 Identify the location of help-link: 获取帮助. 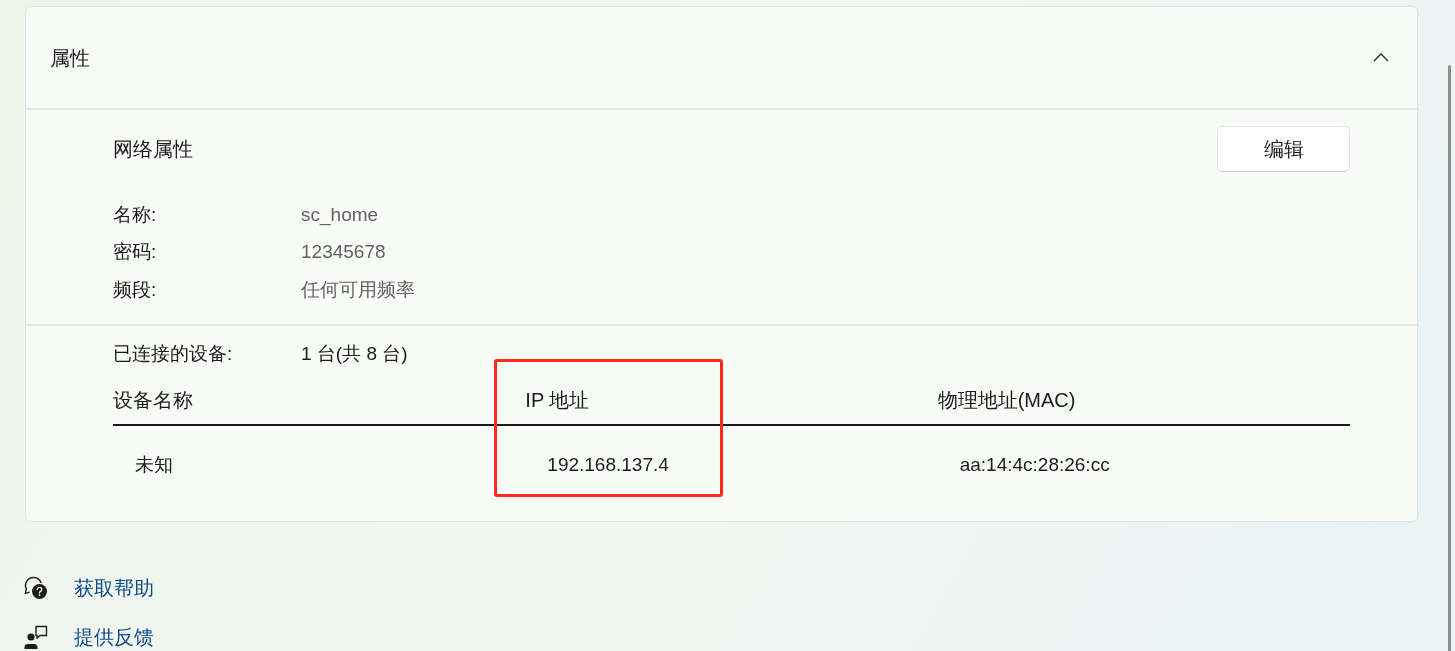
(114, 587).